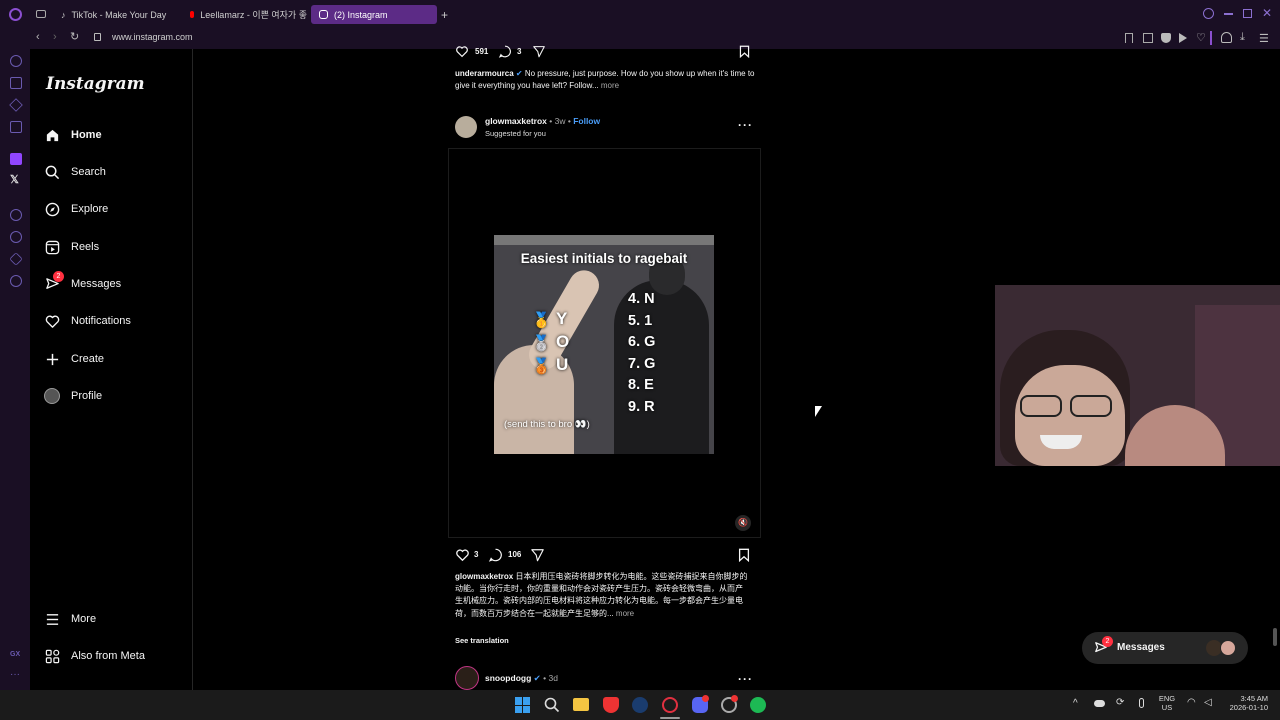 The image size is (1280, 720). I want to click on hamburger-icon, so click(52, 619).